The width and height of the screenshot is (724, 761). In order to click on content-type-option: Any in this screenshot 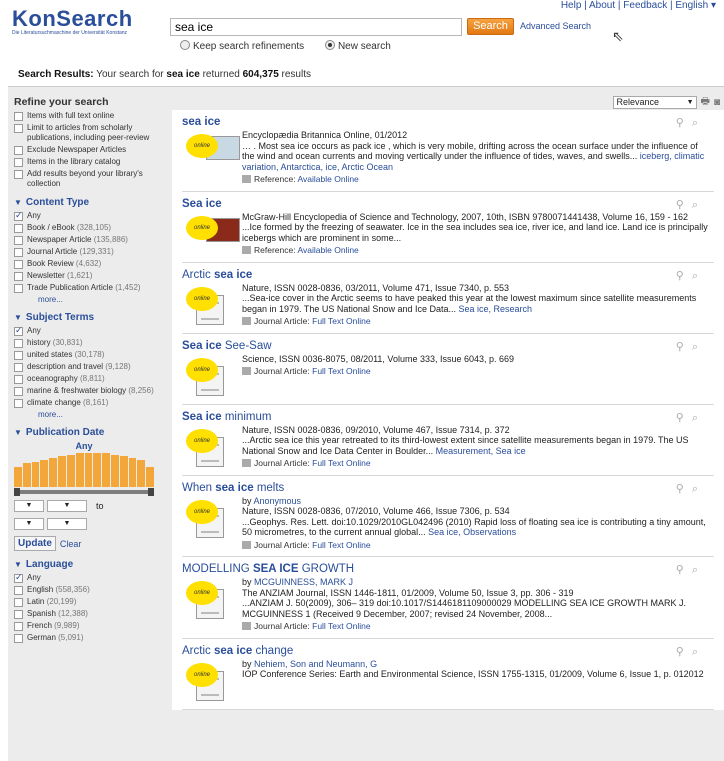, I will do `click(90, 215)`.